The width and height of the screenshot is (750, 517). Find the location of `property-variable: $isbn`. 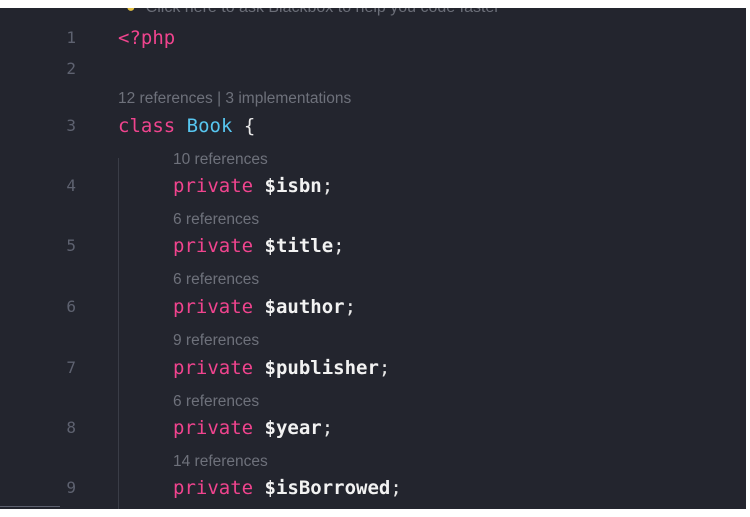

property-variable: $isbn is located at coordinates (293, 186).